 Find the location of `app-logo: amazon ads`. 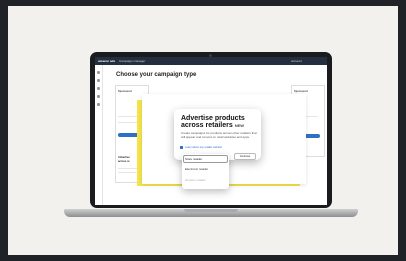

app-logo: amazon ads is located at coordinates (106, 61).